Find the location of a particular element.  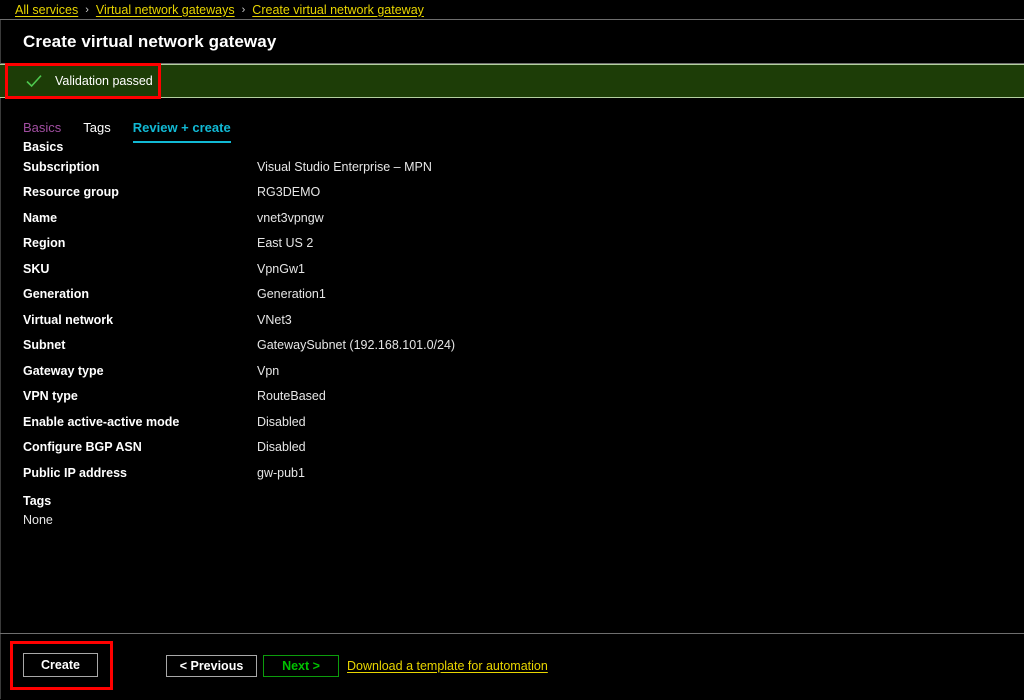

summary-row: SKU VpnGw1 is located at coordinates (523, 269).